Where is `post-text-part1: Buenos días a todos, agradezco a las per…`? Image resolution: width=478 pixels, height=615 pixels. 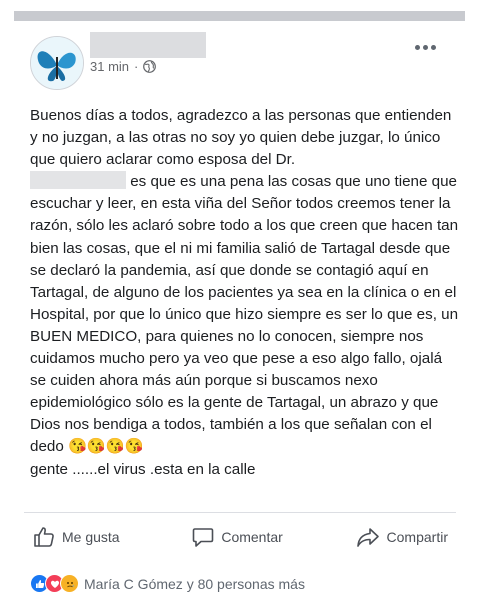 post-text-part1: Buenos días a todos, agradezco a las per… is located at coordinates (241, 138).